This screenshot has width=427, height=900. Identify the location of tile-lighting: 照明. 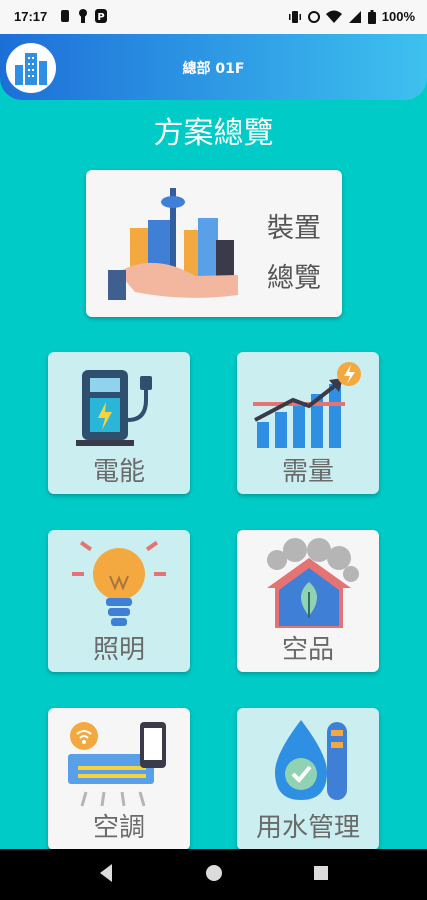
(119, 601).